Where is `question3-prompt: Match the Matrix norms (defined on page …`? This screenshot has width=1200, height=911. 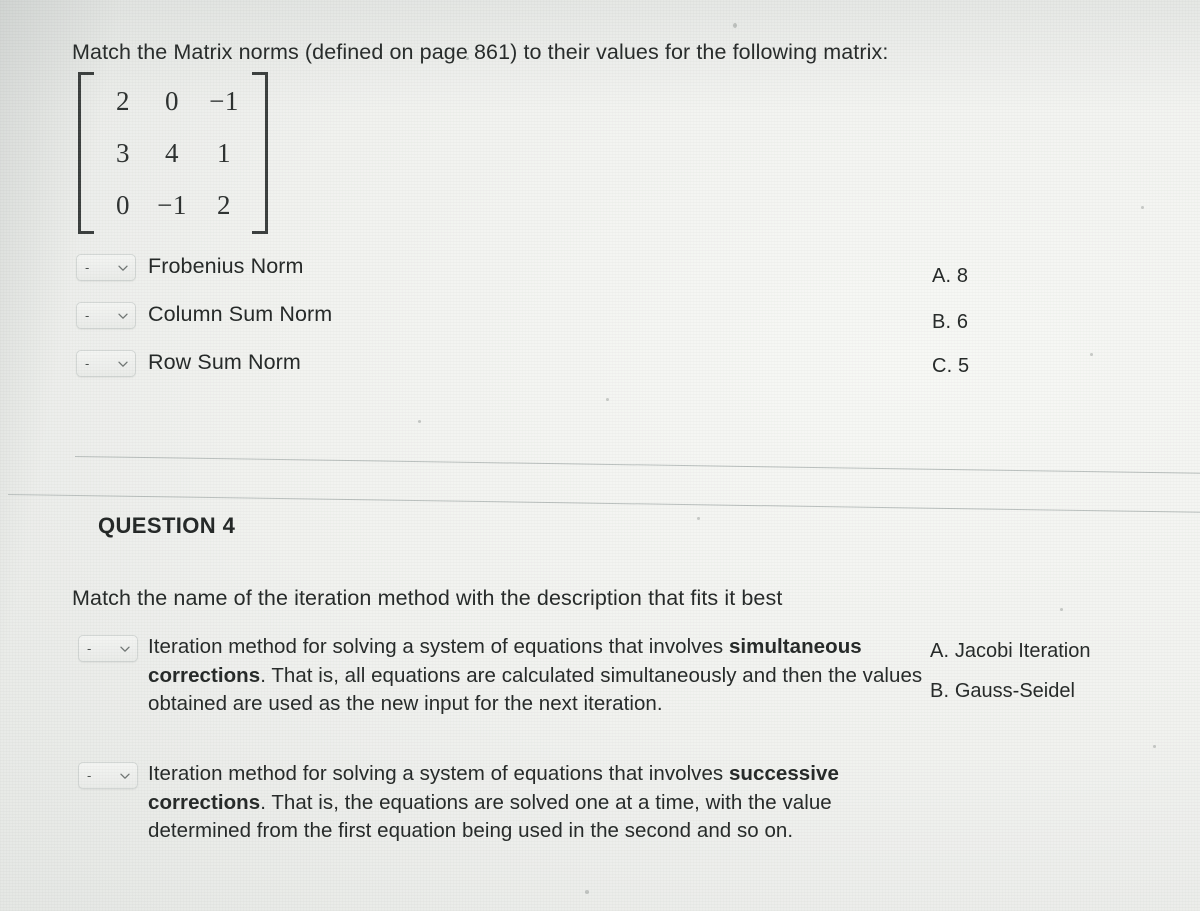
question3-prompt: Match the Matrix norms (defined on page … is located at coordinates (480, 52).